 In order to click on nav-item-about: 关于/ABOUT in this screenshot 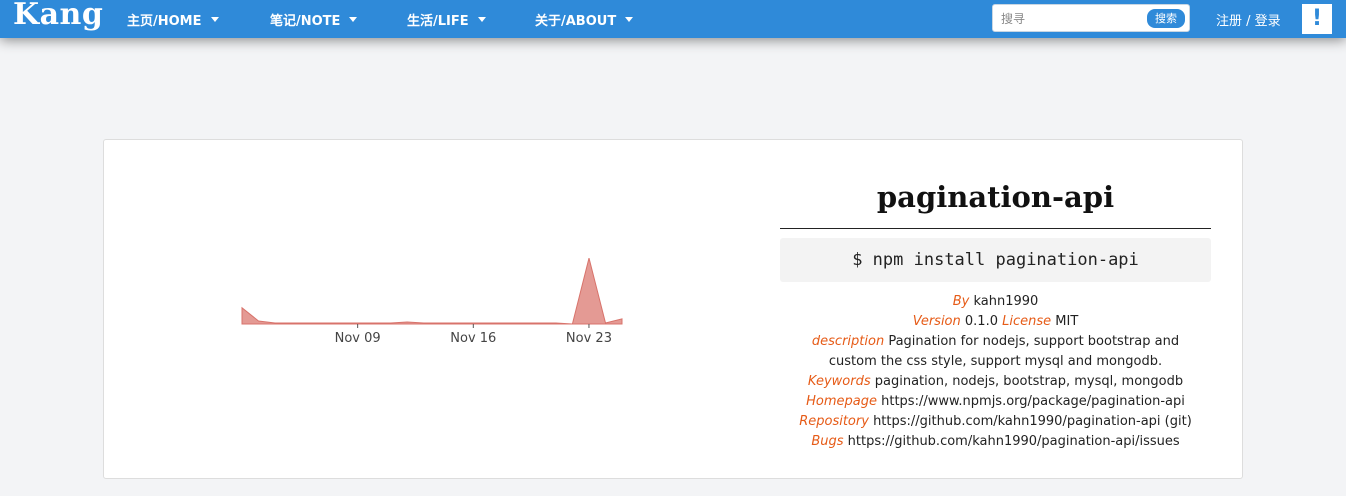, I will do `click(584, 19)`.